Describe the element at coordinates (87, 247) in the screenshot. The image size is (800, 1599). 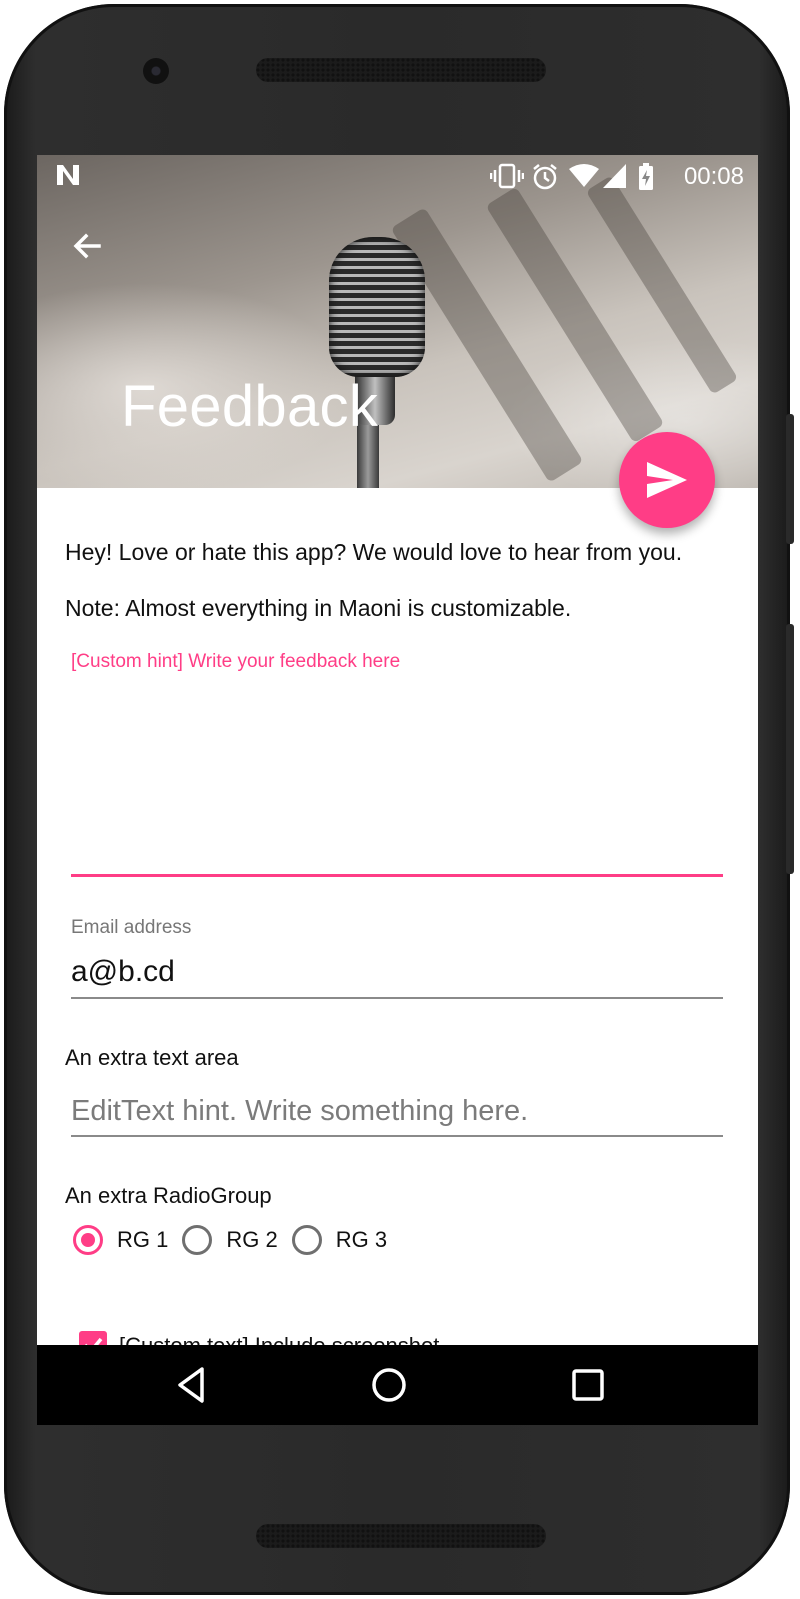
I see `arrow-back-icon` at that location.